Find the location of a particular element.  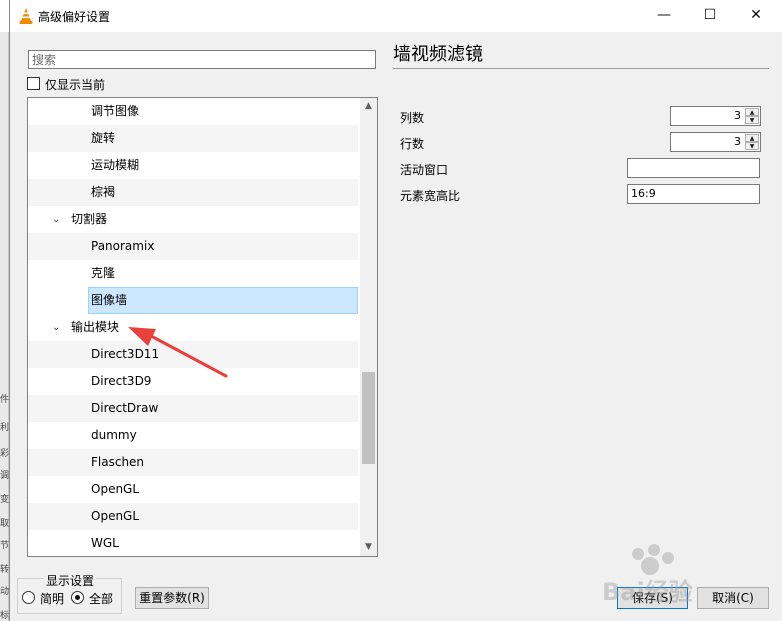

watermark-text: Bai经验 is located at coordinates (647, 592).